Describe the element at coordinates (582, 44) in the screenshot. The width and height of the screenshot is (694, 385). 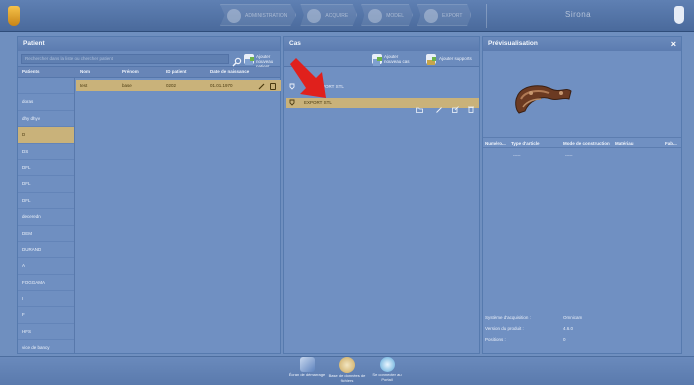
I see `preview-panel-title: Prévisualisation` at that location.